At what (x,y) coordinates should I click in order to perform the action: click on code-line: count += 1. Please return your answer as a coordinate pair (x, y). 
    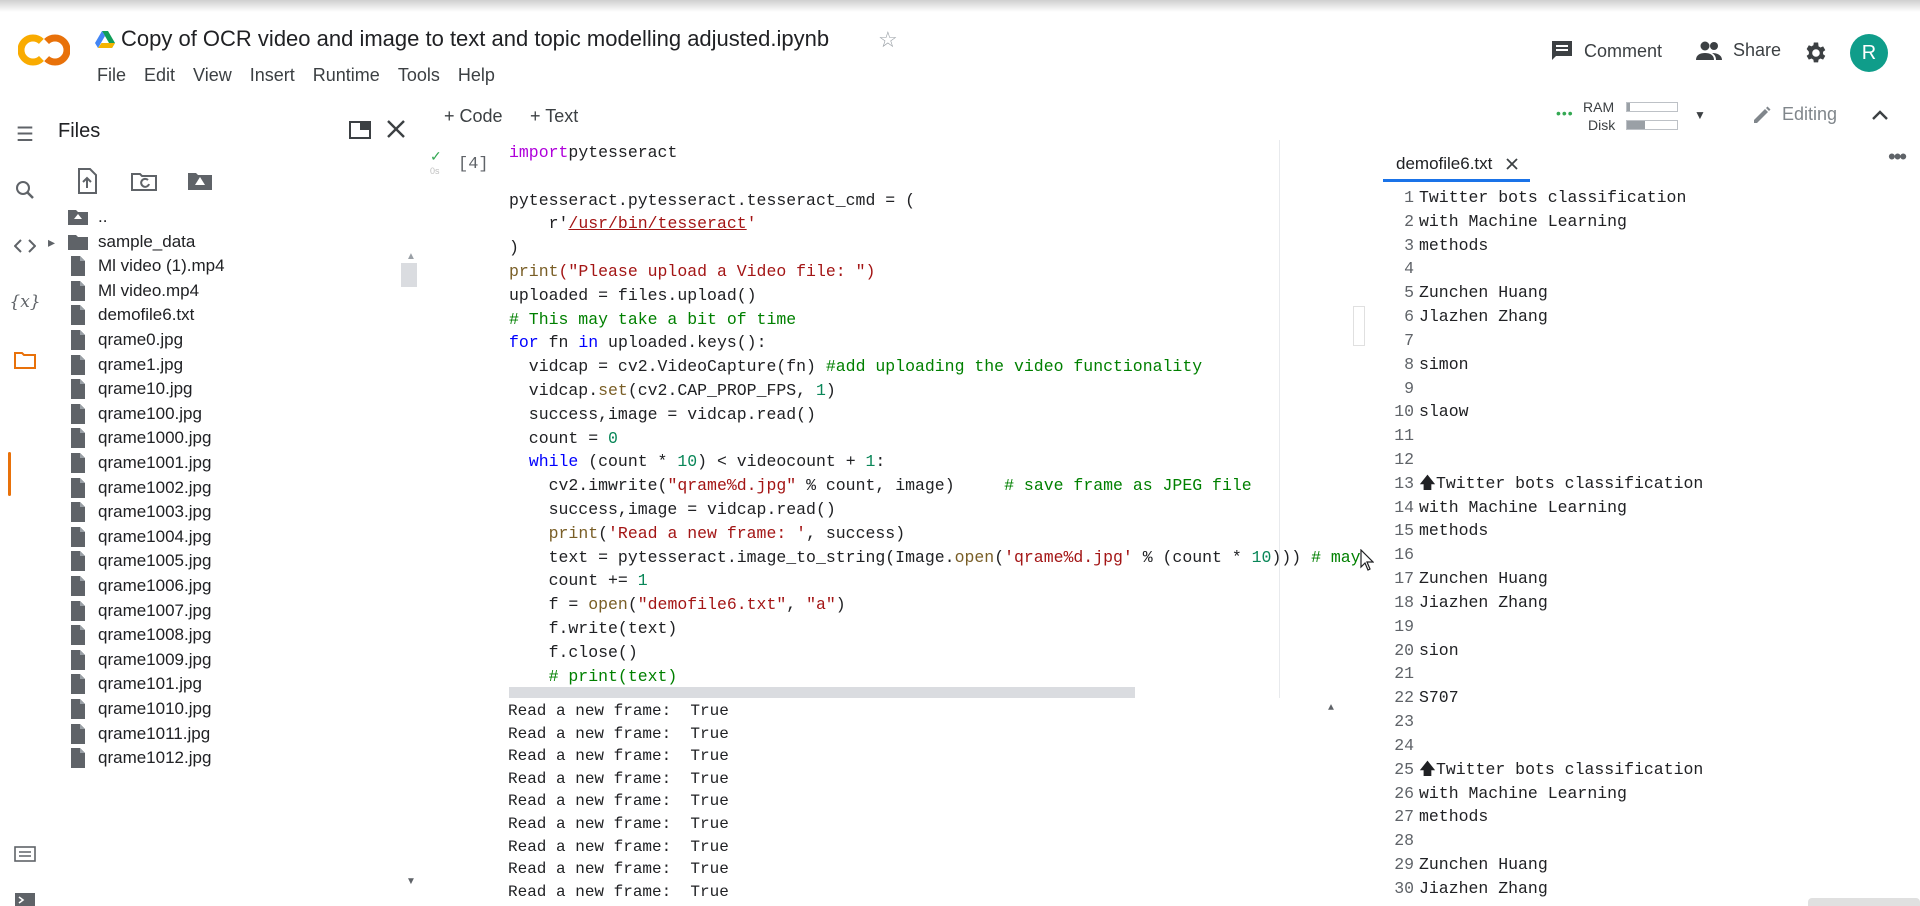
    Looking at the image, I should click on (578, 580).